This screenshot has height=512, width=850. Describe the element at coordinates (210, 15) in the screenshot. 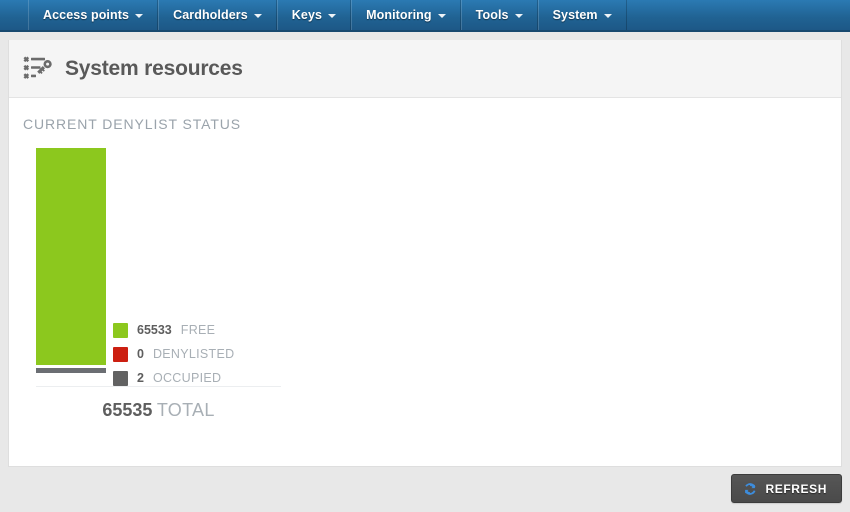

I see `nav-item-label: Cardholders` at that location.